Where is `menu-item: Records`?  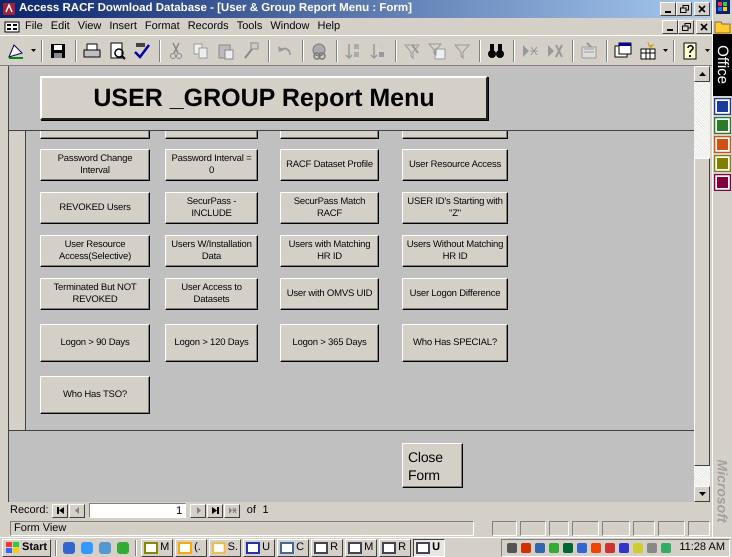 menu-item: Records is located at coordinates (208, 26).